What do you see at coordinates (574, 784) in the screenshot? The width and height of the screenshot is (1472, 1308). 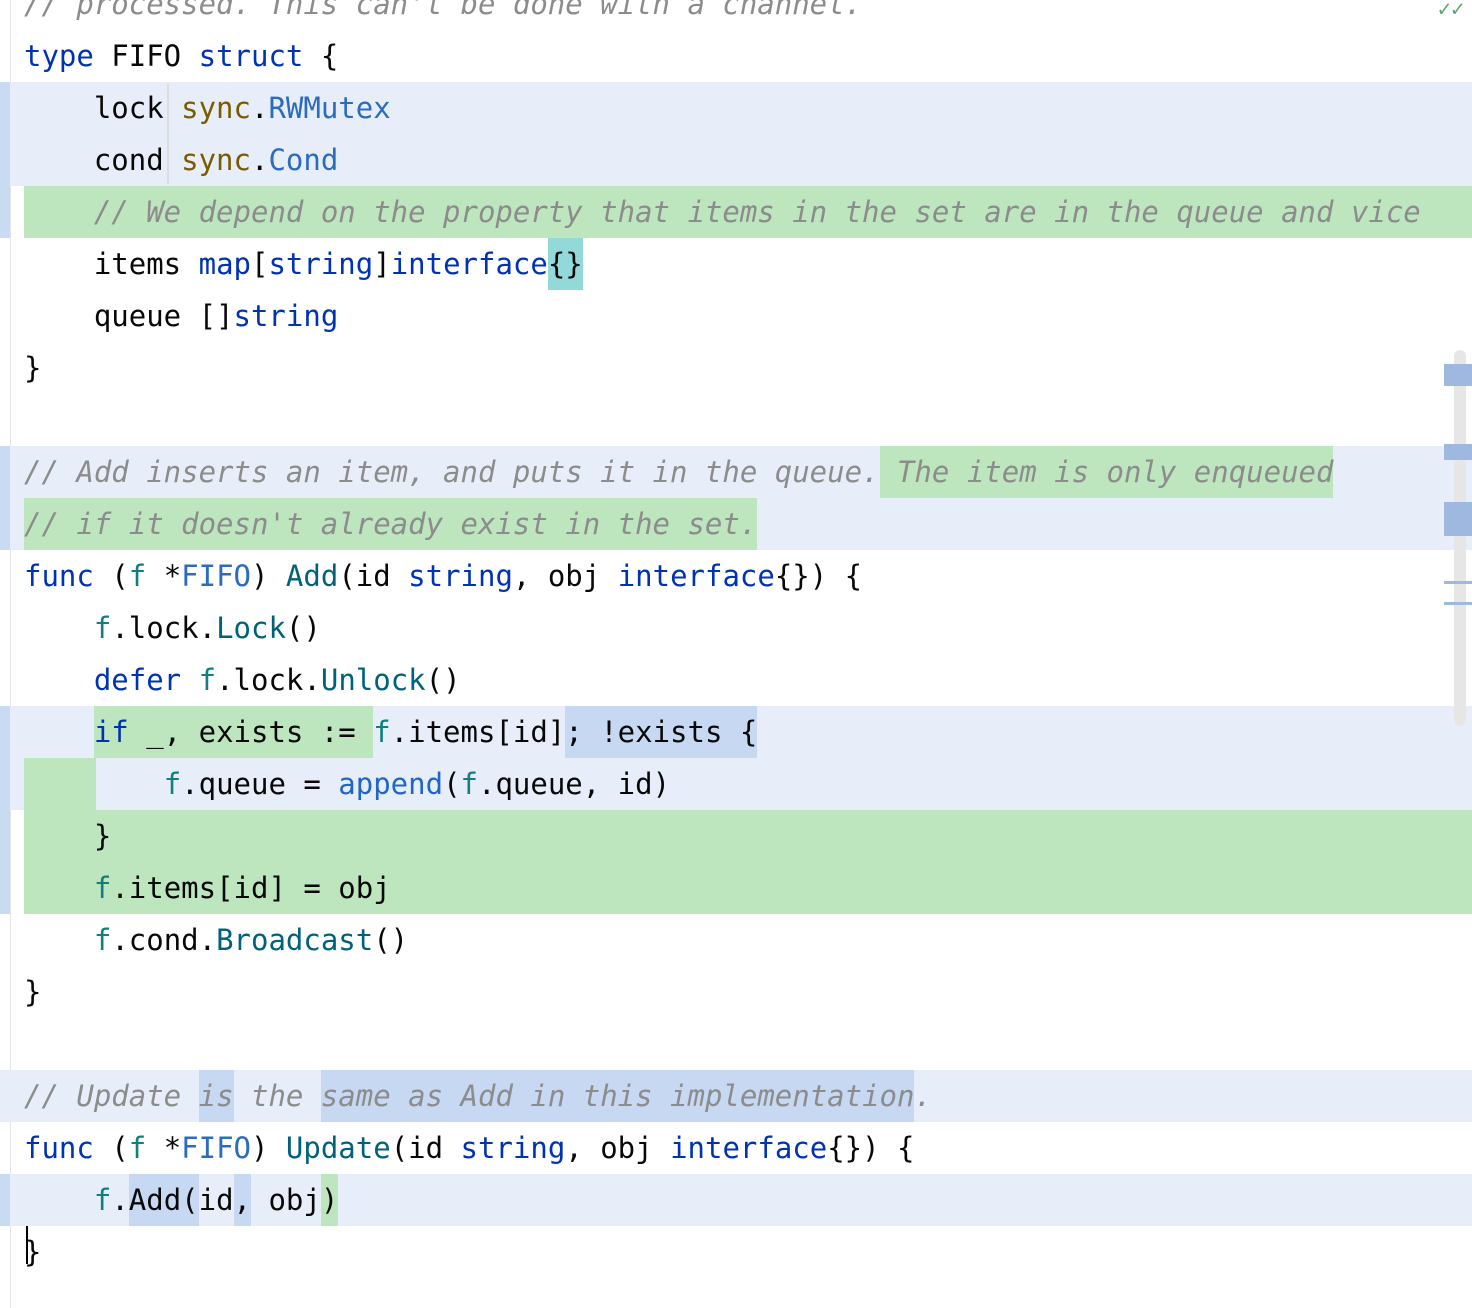 I see `code-token: .queue, id)` at bounding box center [574, 784].